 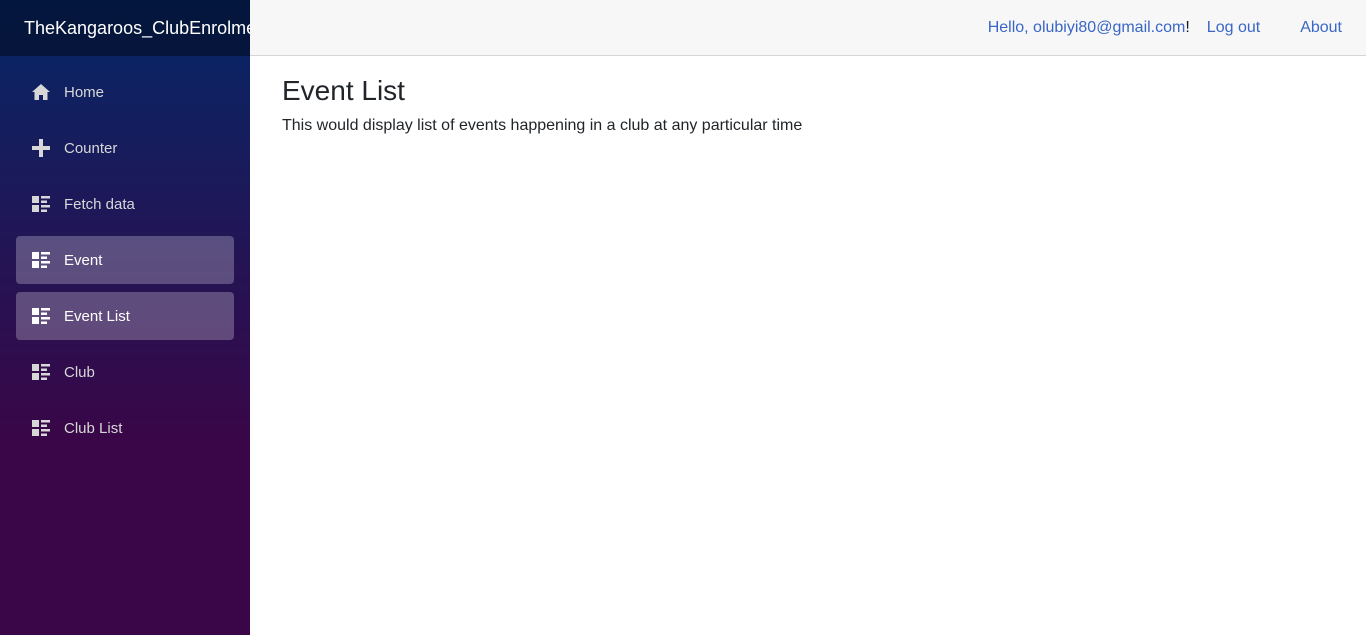 What do you see at coordinates (91, 148) in the screenshot?
I see `sidebar-item-label: Counter` at bounding box center [91, 148].